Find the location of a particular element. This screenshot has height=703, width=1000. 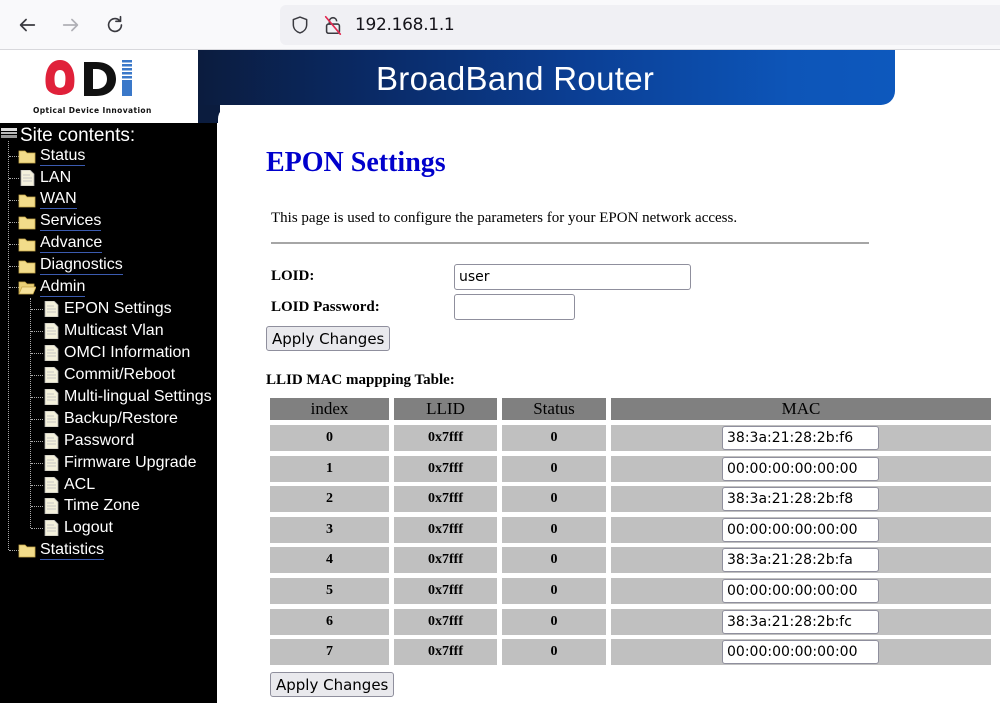

sidebar-item-label: LAN is located at coordinates (55, 178).